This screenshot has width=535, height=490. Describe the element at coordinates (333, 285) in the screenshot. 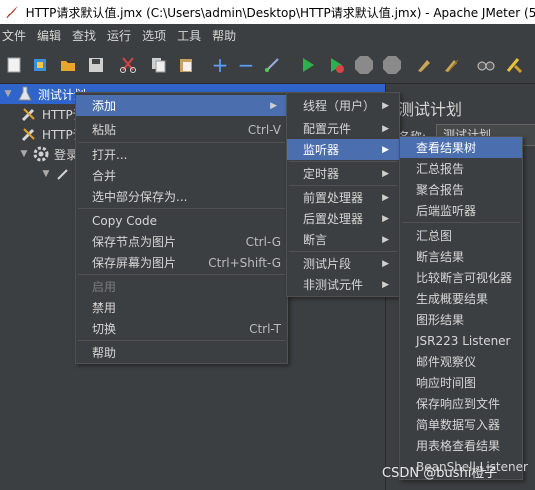

I see `menu-item-label: 非测试元件` at that location.